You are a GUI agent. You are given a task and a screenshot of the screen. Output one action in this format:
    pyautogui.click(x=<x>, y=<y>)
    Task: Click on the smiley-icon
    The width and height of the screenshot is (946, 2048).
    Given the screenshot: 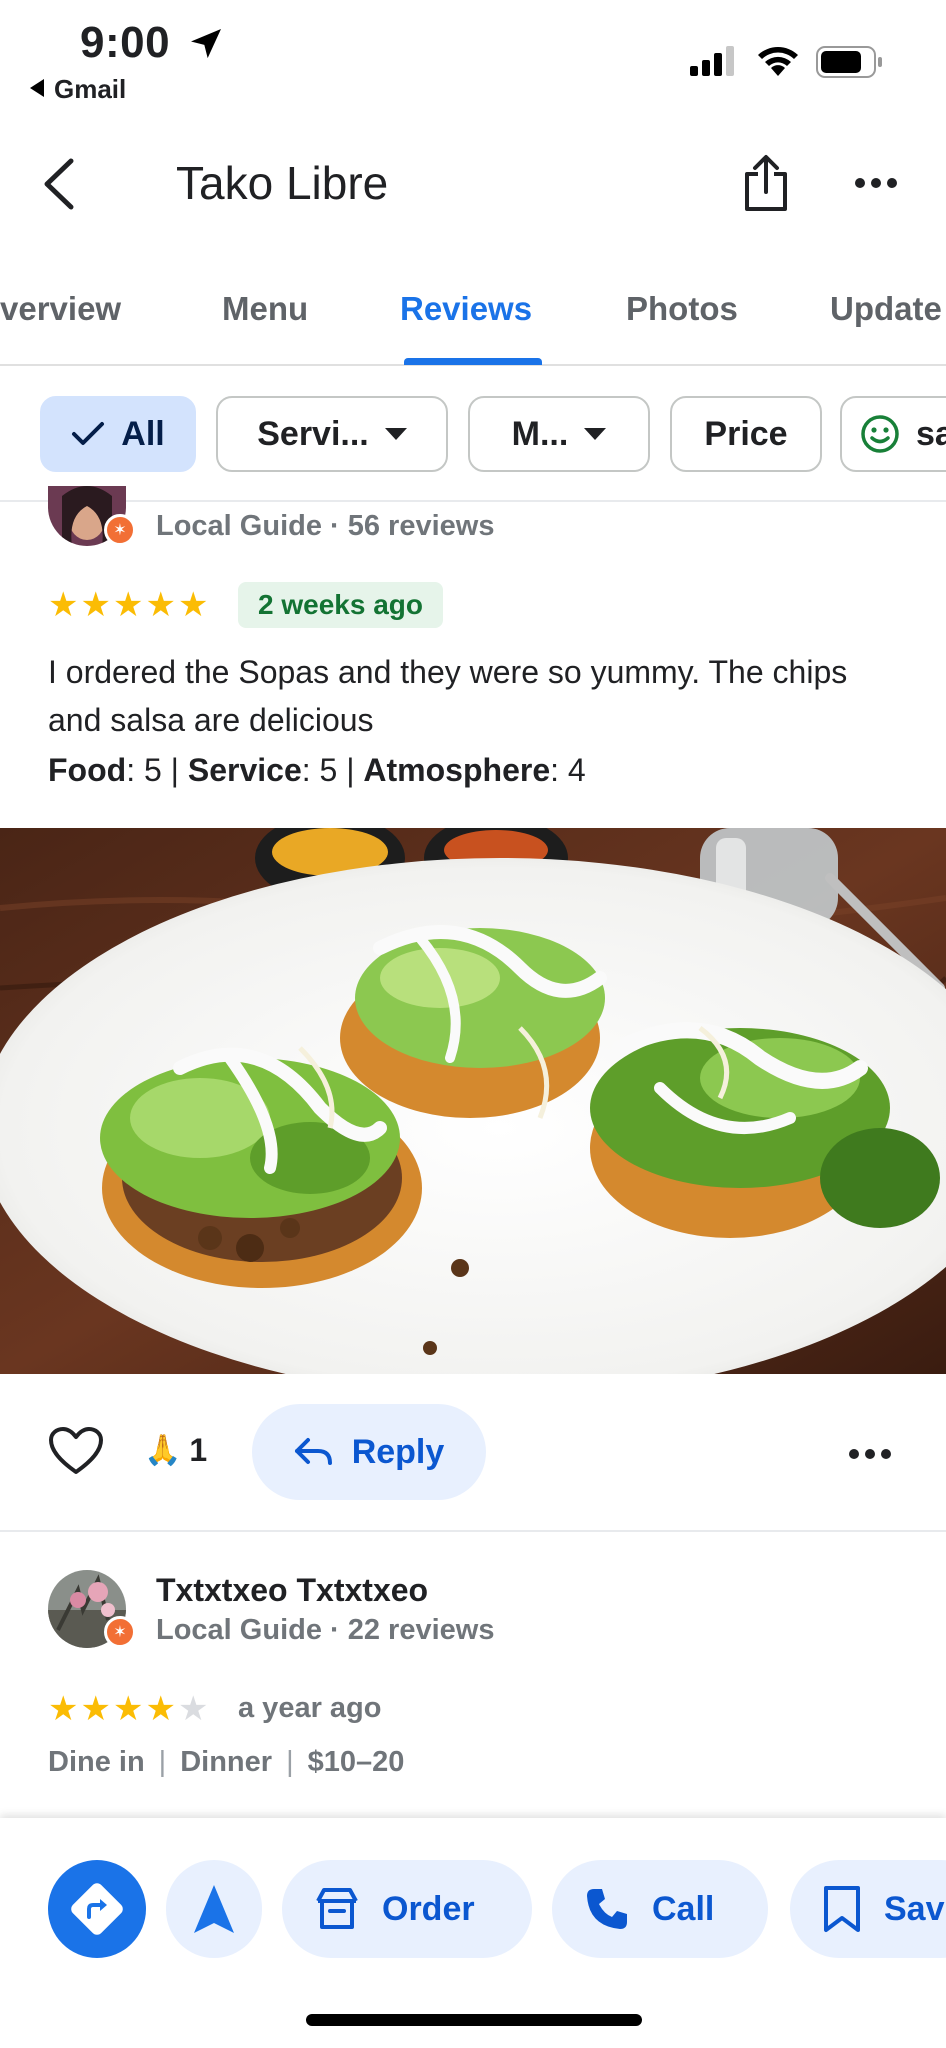 What is the action you would take?
    pyautogui.click(x=880, y=434)
    